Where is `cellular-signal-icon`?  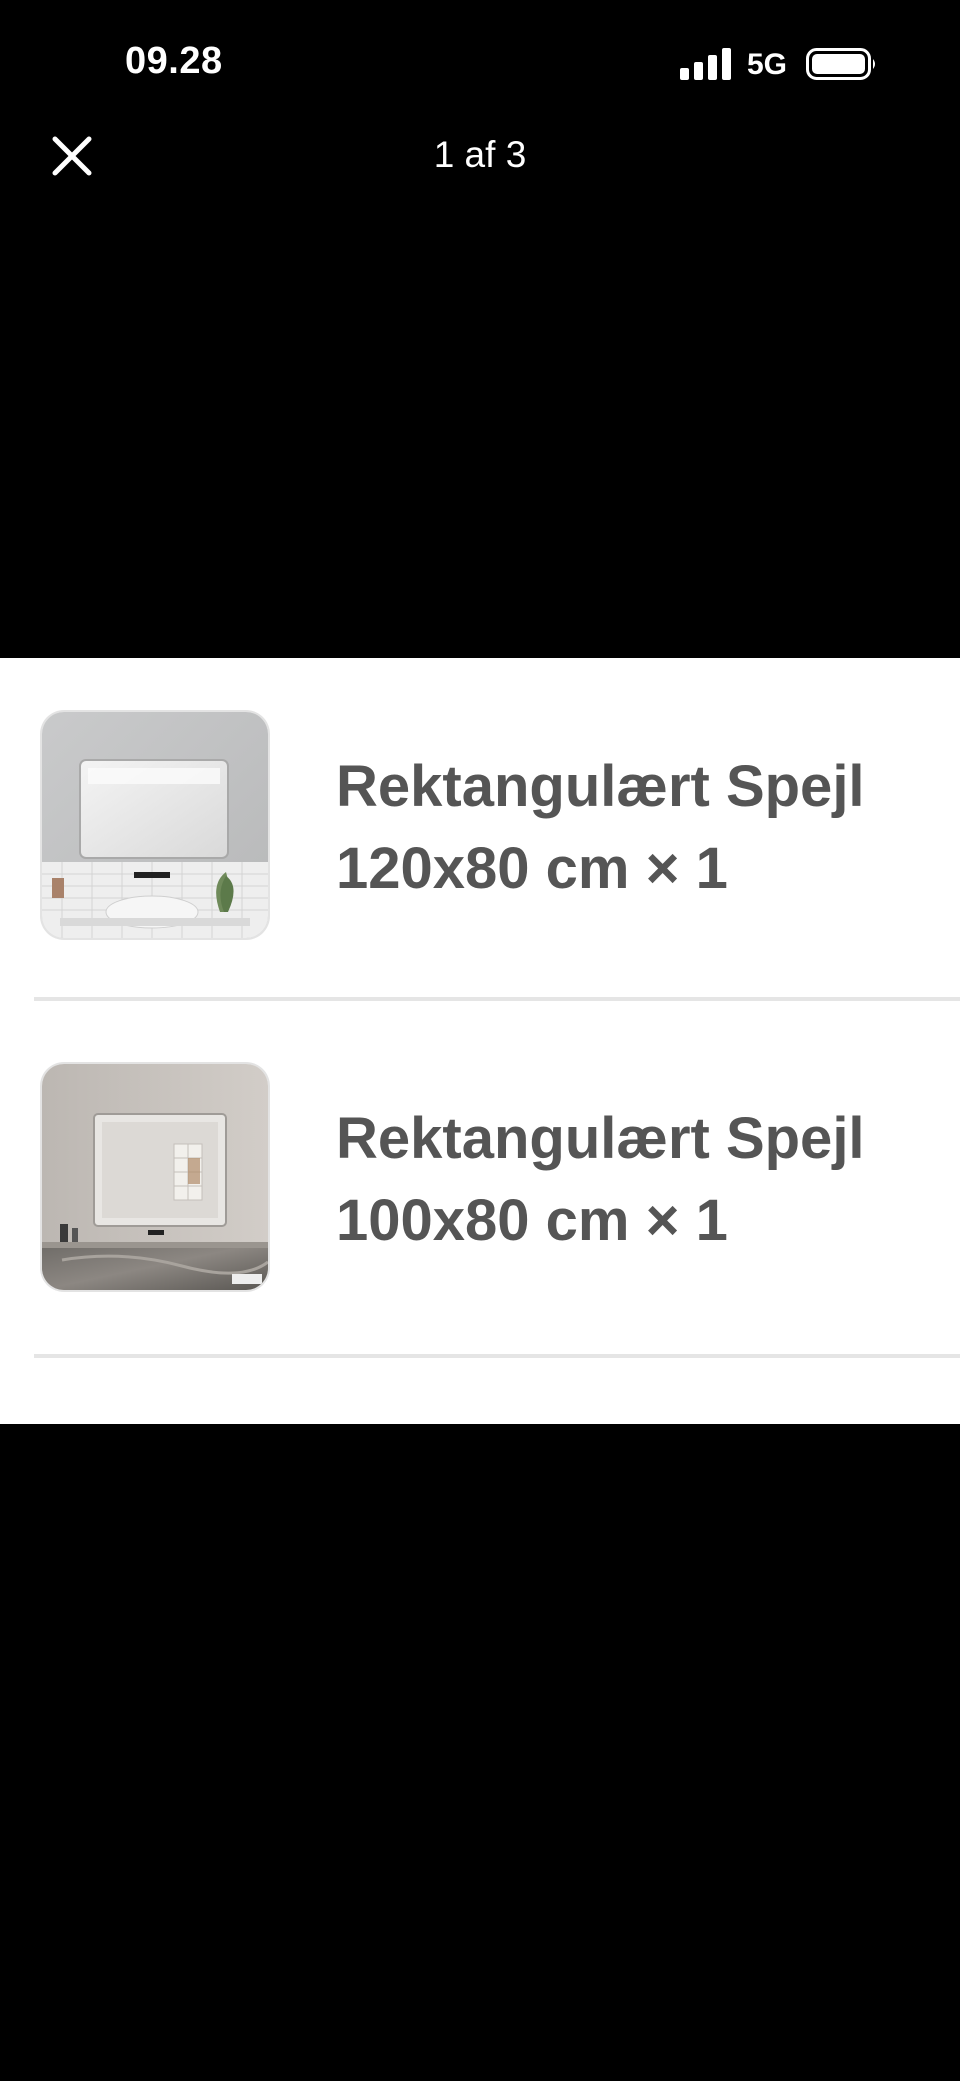
cellular-signal-icon is located at coordinates (705, 64).